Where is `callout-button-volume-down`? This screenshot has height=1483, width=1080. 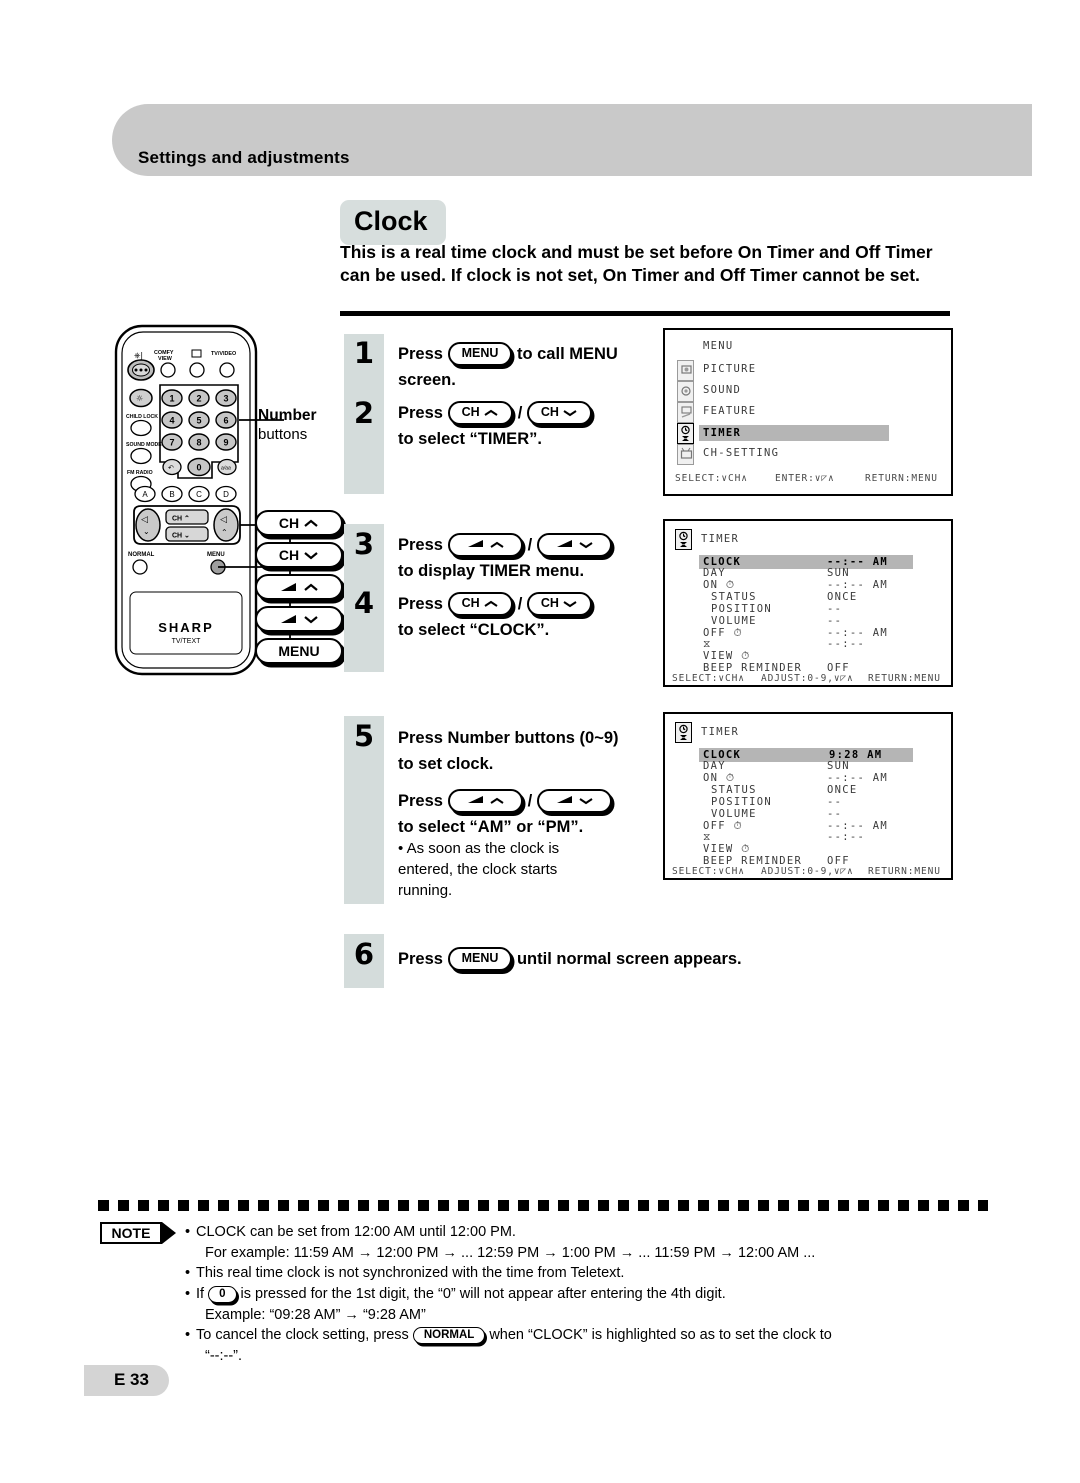
callout-button-volume-down is located at coordinates (299, 619).